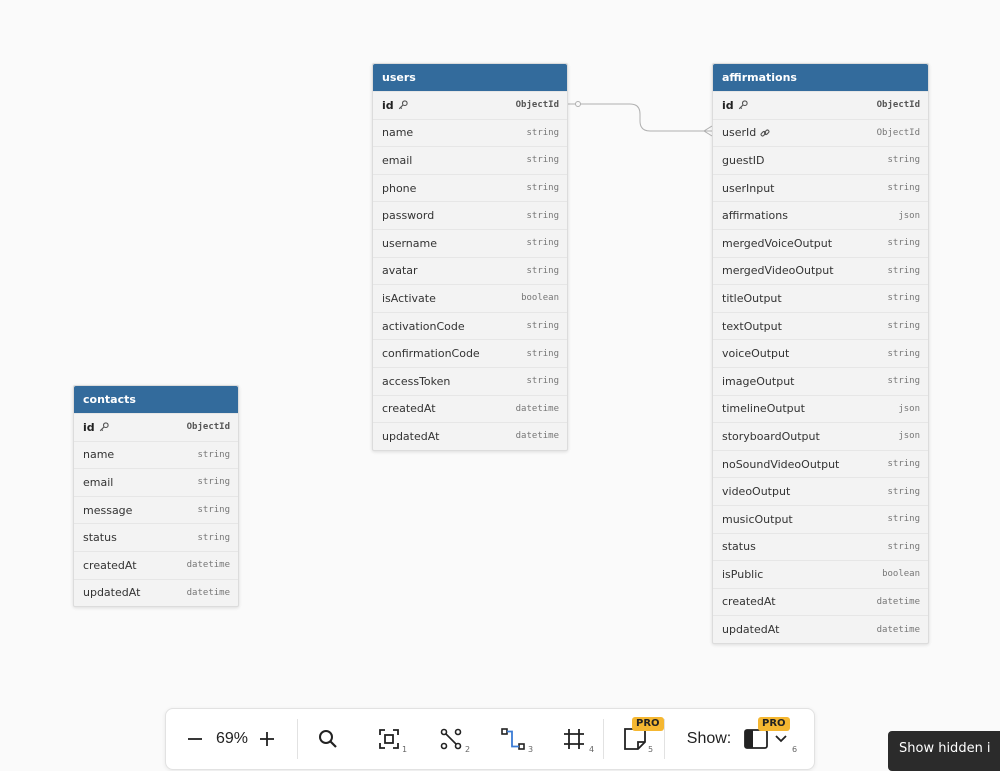  I want to click on field-row: confirmationCode string, so click(470, 353).